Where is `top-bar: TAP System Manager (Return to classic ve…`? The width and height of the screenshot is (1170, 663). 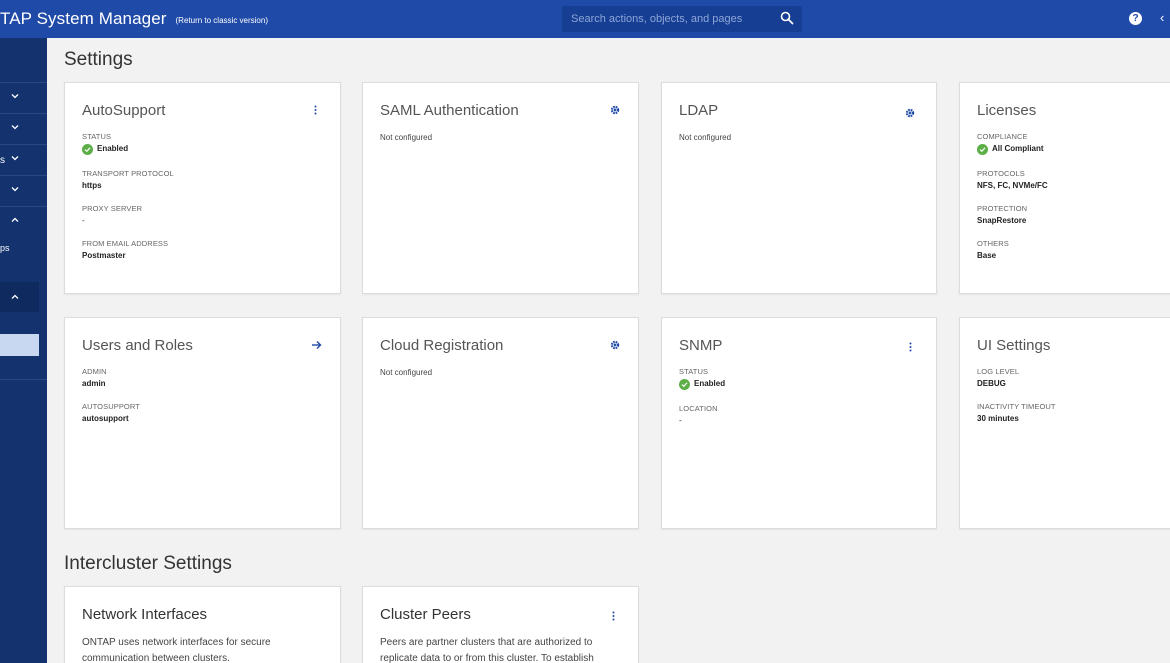
top-bar: TAP System Manager (Return to classic ve… is located at coordinates (585, 19).